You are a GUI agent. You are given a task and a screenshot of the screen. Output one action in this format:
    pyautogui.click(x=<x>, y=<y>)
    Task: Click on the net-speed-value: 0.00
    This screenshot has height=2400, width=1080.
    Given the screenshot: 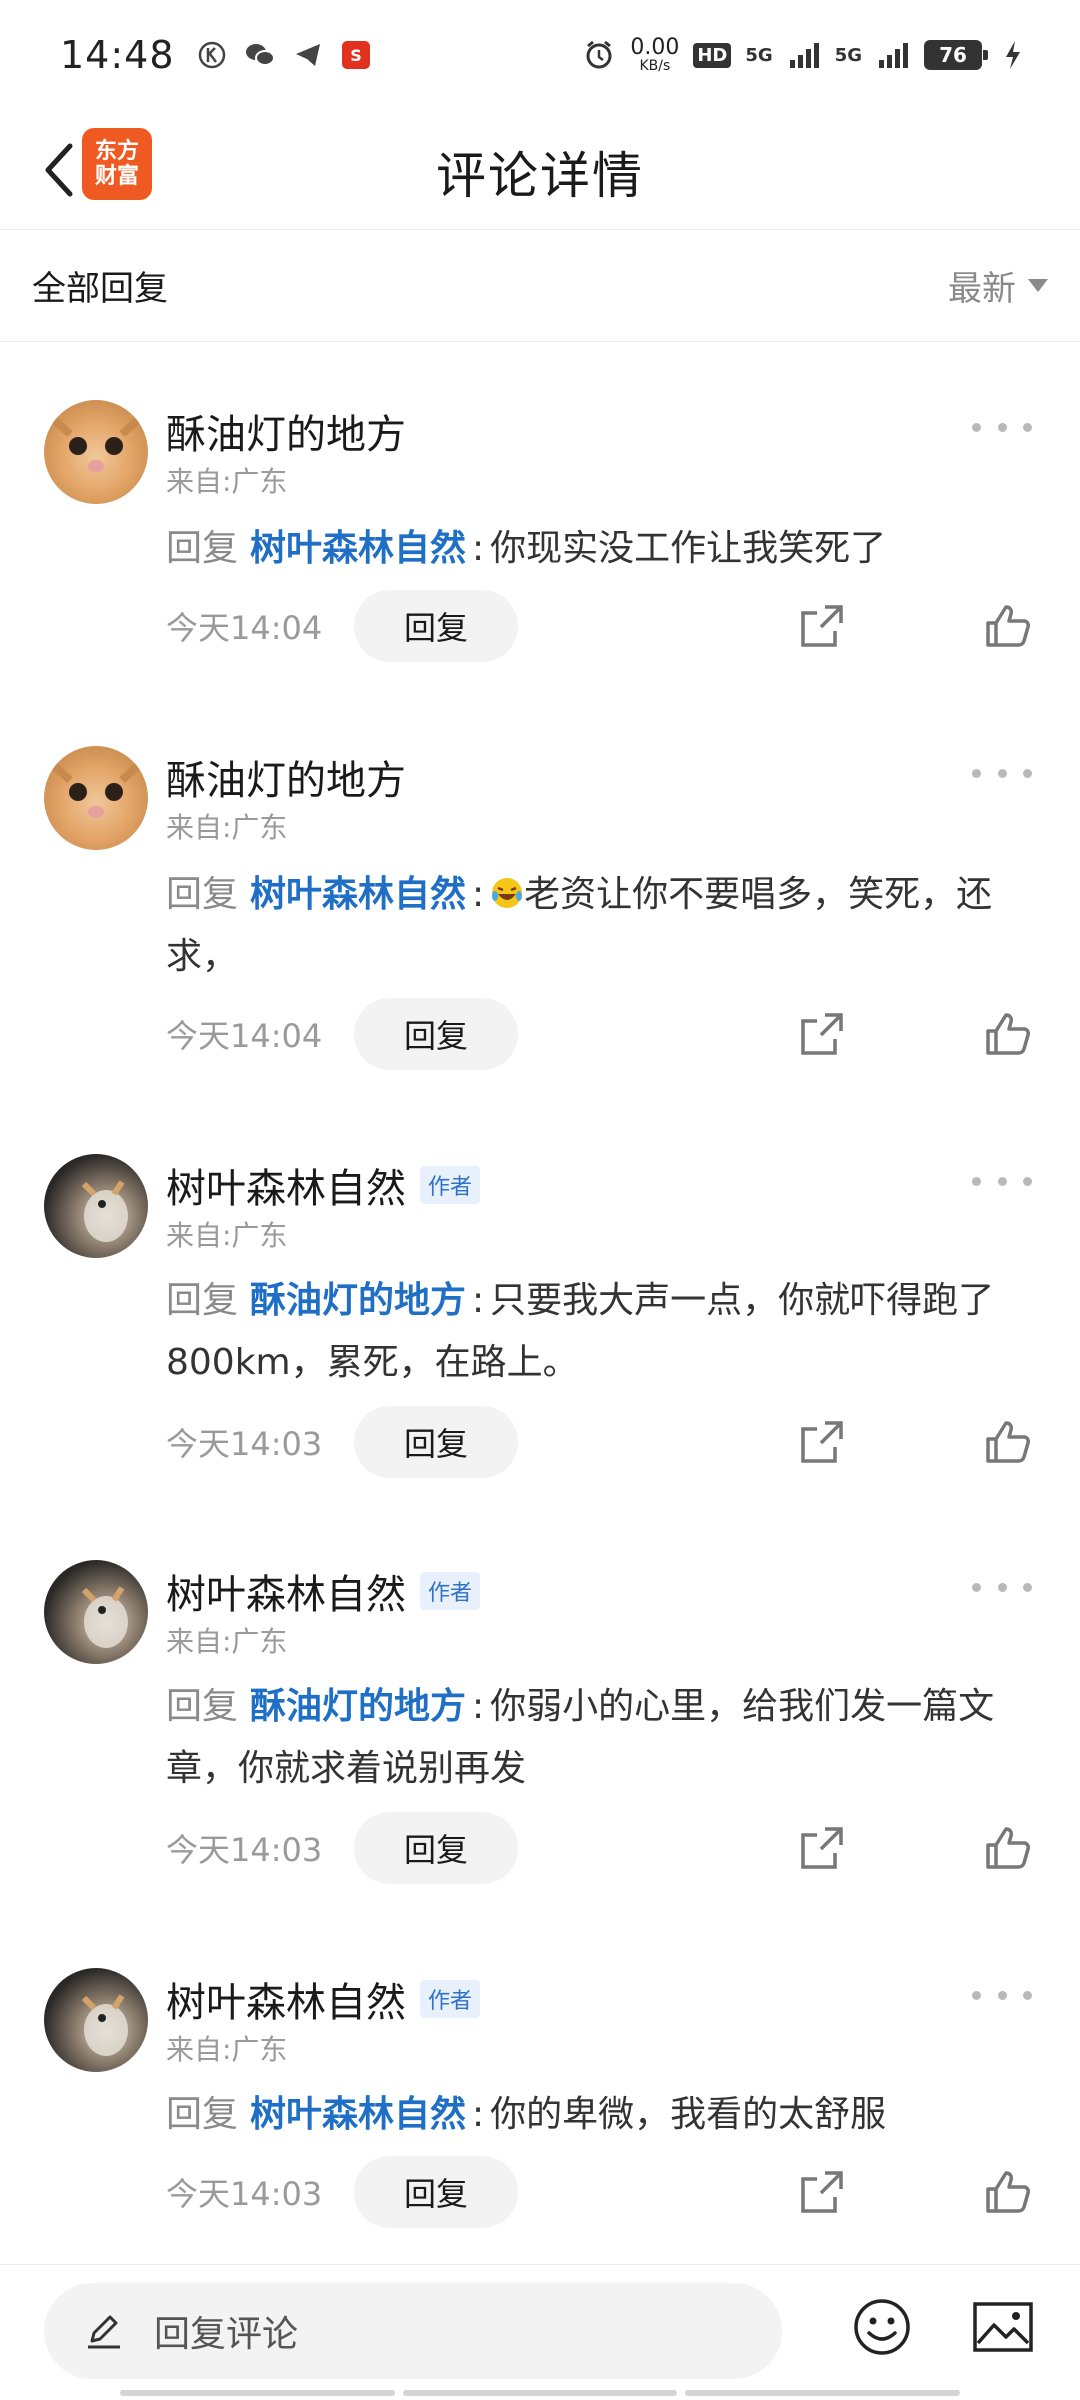 What is the action you would take?
    pyautogui.click(x=655, y=47)
    